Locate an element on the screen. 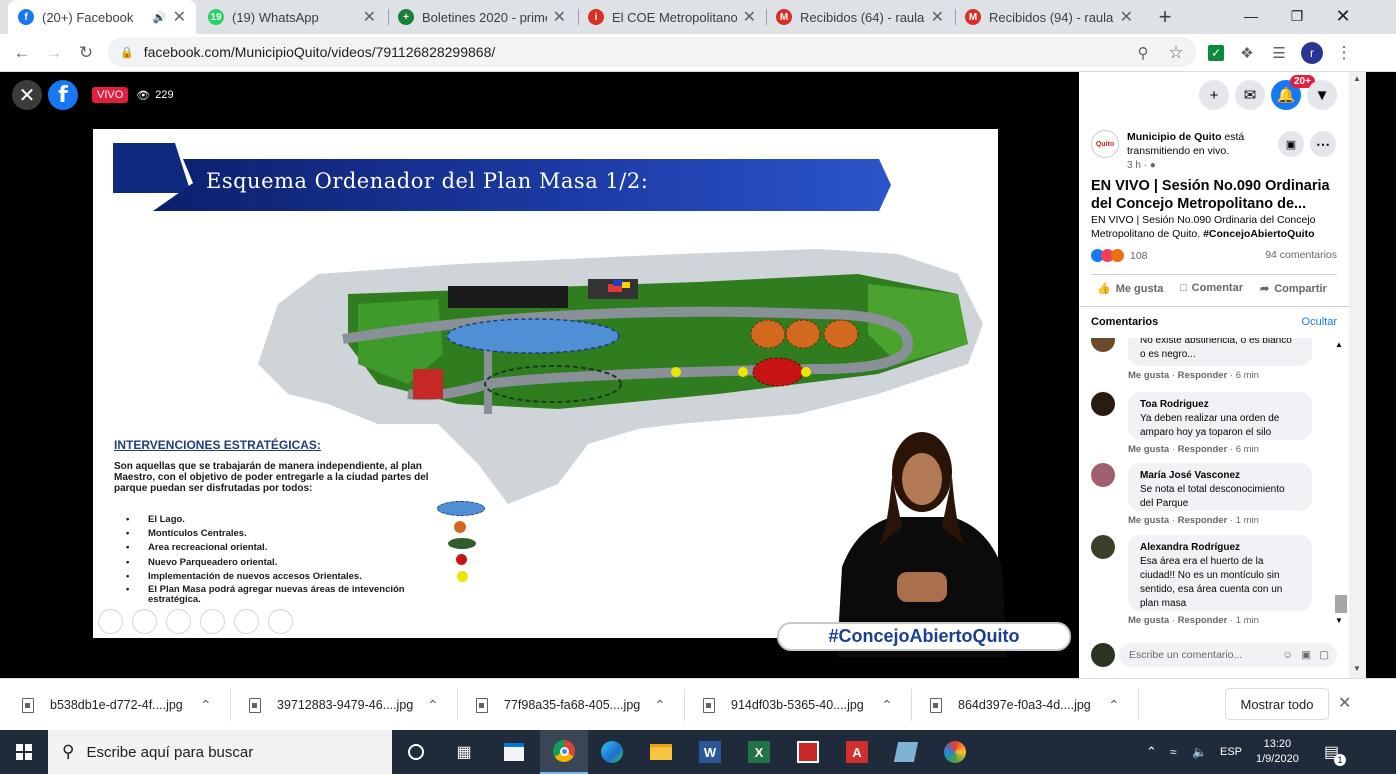 The width and height of the screenshot is (1396, 774). action-center-icon: ▤ 1 is located at coordinates (1335, 752).